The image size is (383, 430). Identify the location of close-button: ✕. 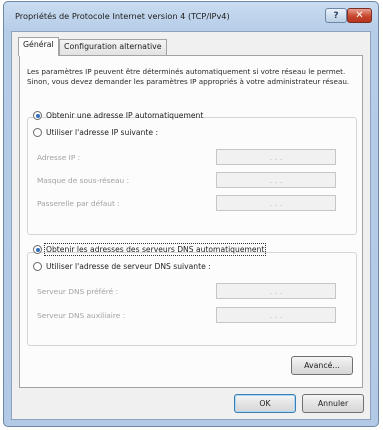
(359, 15).